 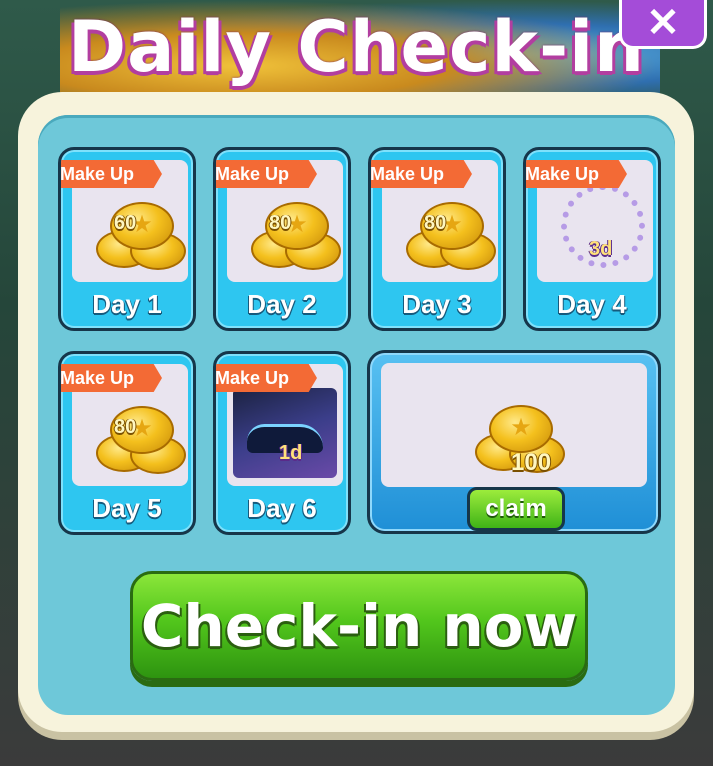 I want to click on day-card-6: Make Up 1d Day 6, so click(x=282, y=443).